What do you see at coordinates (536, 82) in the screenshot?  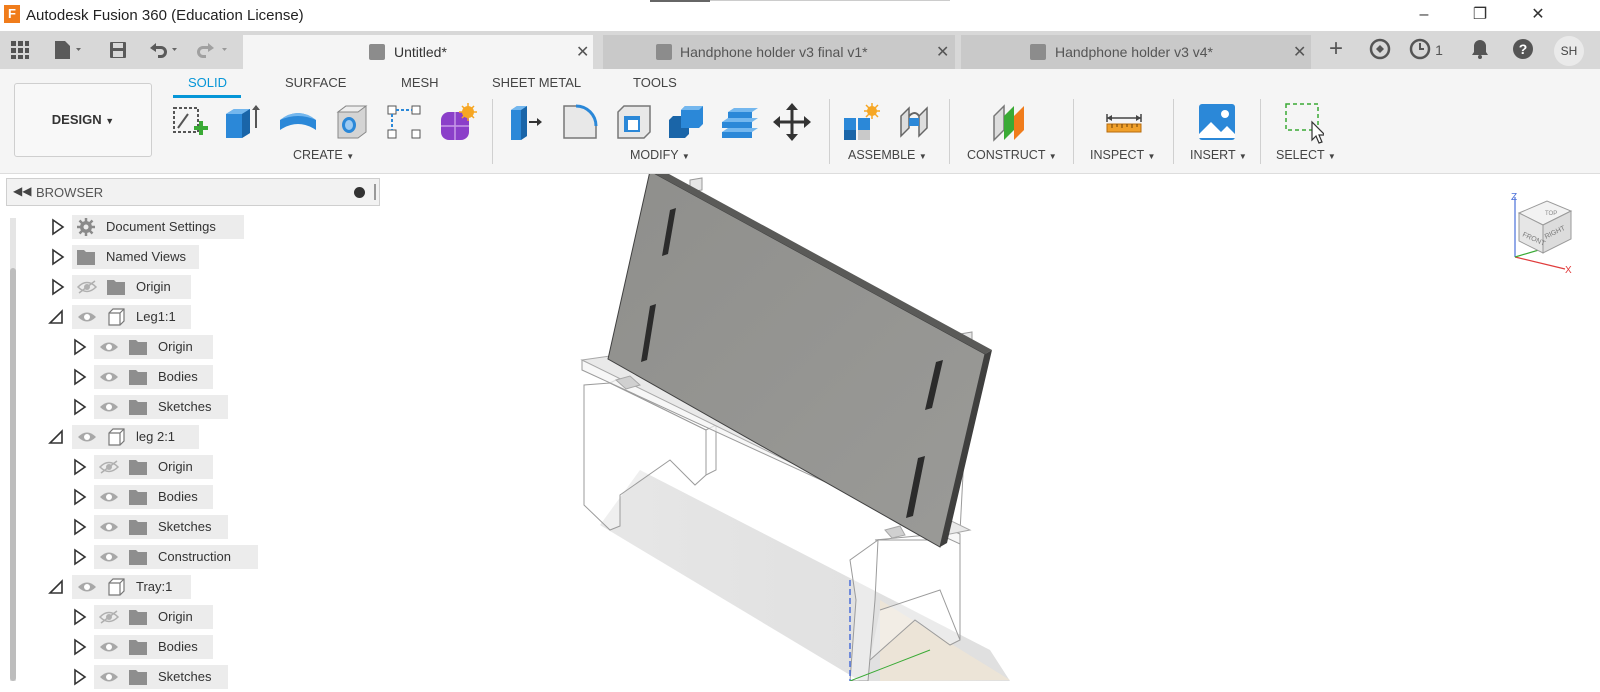 I see `tab-sheet-metal: SHEET METAL` at bounding box center [536, 82].